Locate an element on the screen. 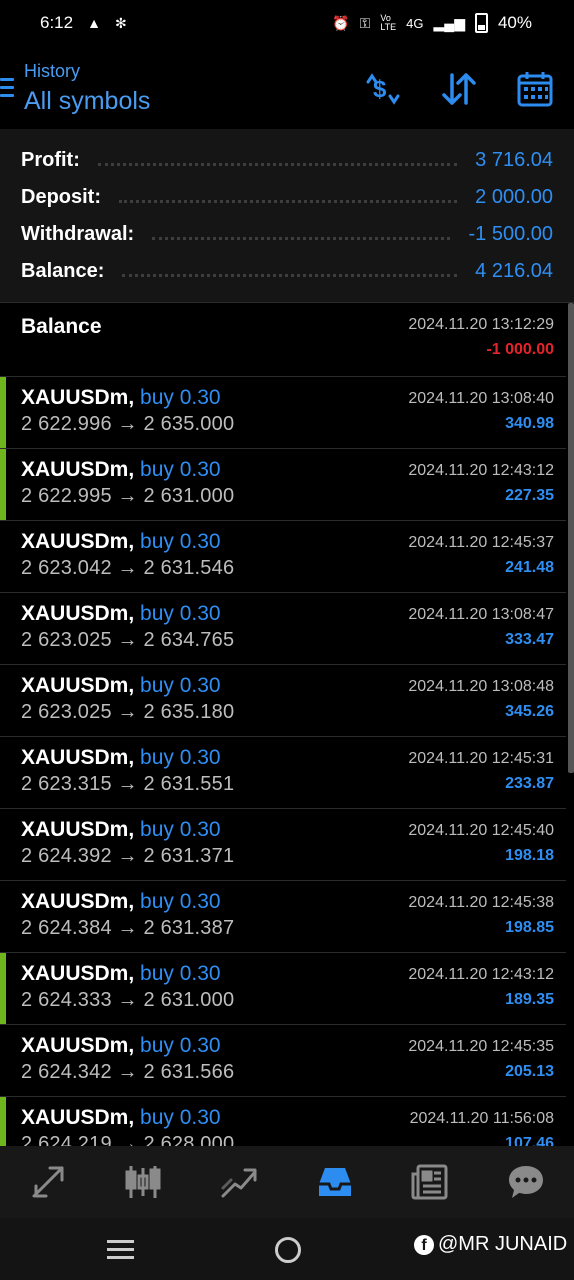 This screenshot has width=574, height=1280. profit-label: Profit: is located at coordinates (50, 159).